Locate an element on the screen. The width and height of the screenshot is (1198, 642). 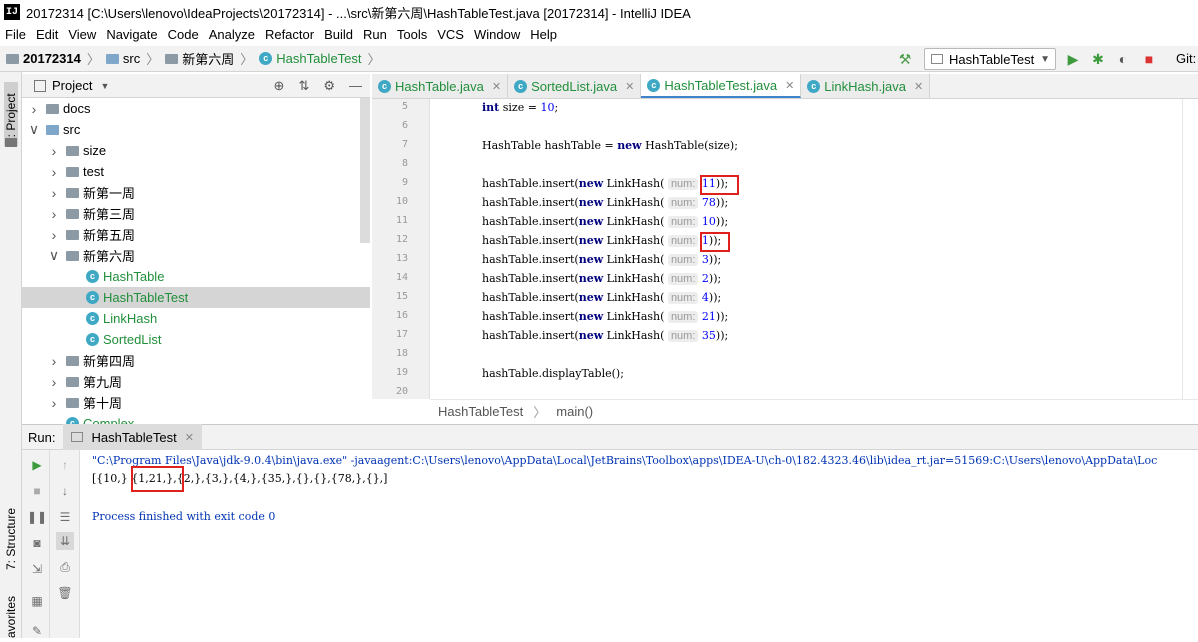
hide-icon: — is located at coordinates (355, 85).